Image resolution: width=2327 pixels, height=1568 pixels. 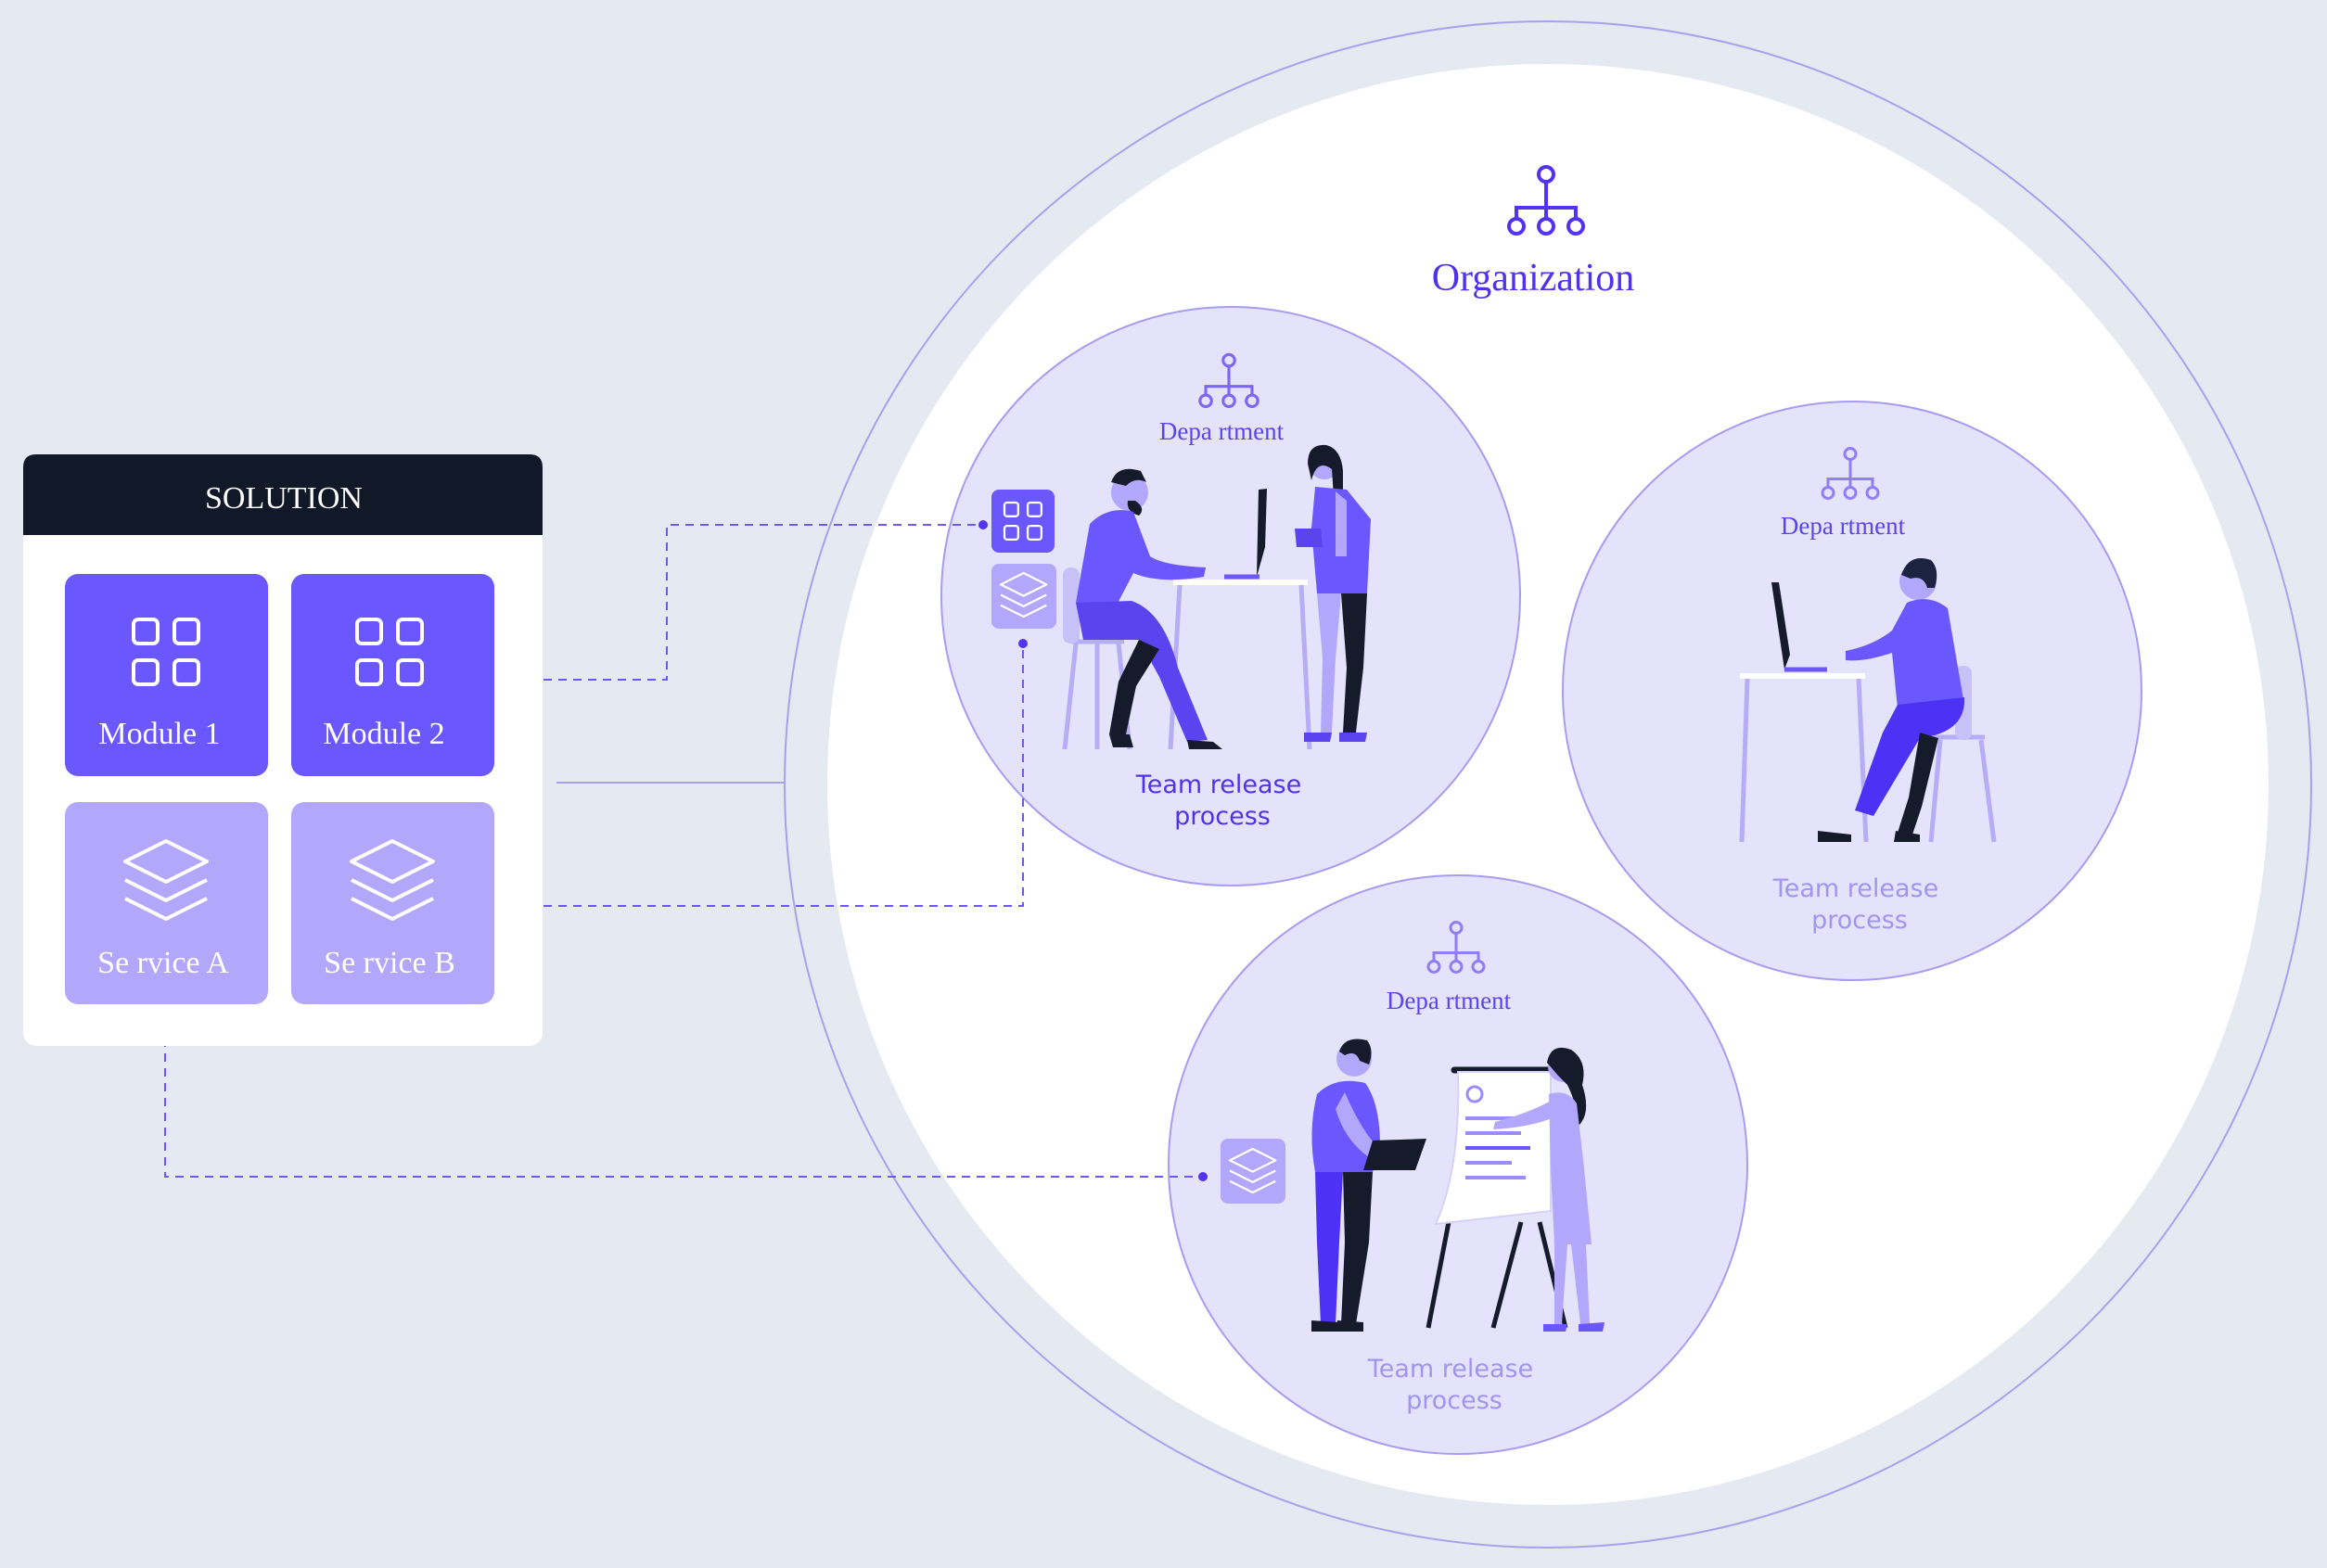 I want to click on service-label: Se rvice A, so click(x=163, y=963).